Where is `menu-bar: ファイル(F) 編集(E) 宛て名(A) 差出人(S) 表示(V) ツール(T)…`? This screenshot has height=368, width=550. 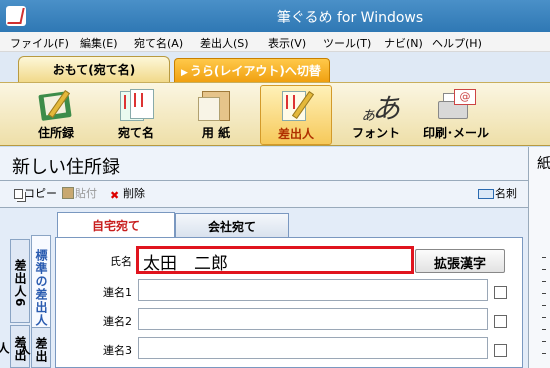 menu-bar: ファイル(F) 編集(E) 宛て名(A) 差出人(S) 表示(V) ツール(T)… is located at coordinates (275, 42).